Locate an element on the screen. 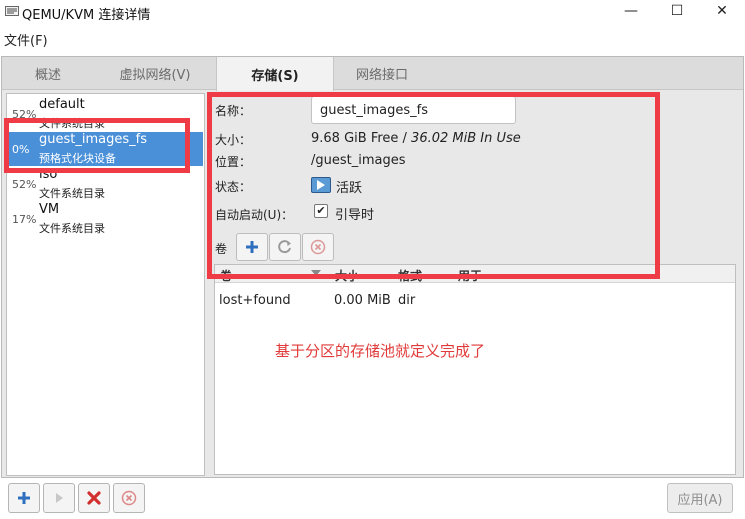 The width and height of the screenshot is (745, 519). menu-file: 文件(F) is located at coordinates (26, 39).